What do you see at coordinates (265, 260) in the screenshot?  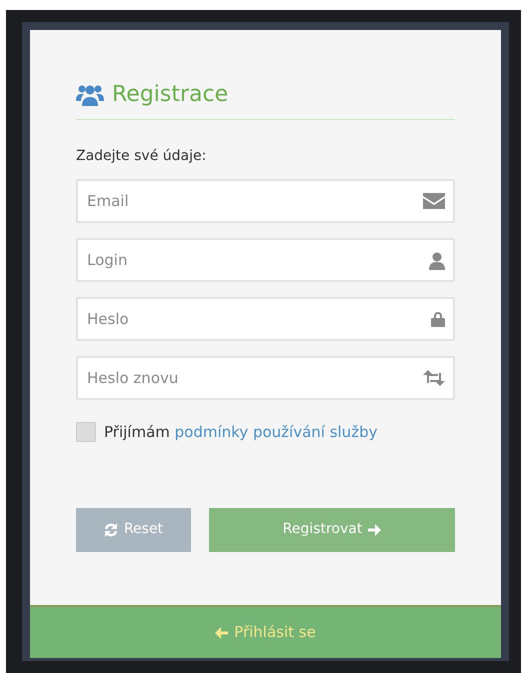 I see `input-field: Login` at bounding box center [265, 260].